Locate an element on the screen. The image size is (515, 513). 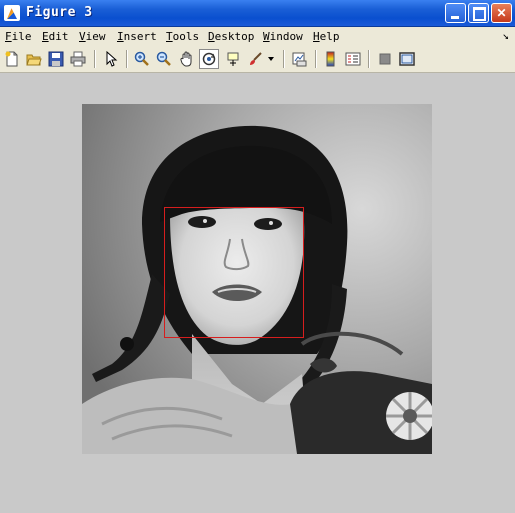
rotate-3d-icon is located at coordinates (209, 59).